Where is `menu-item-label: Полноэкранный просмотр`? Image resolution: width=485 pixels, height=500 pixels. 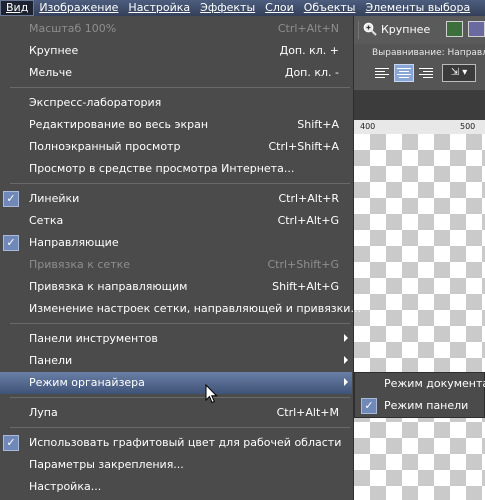 menu-item-label: Полноэкранный просмотр is located at coordinates (105, 146).